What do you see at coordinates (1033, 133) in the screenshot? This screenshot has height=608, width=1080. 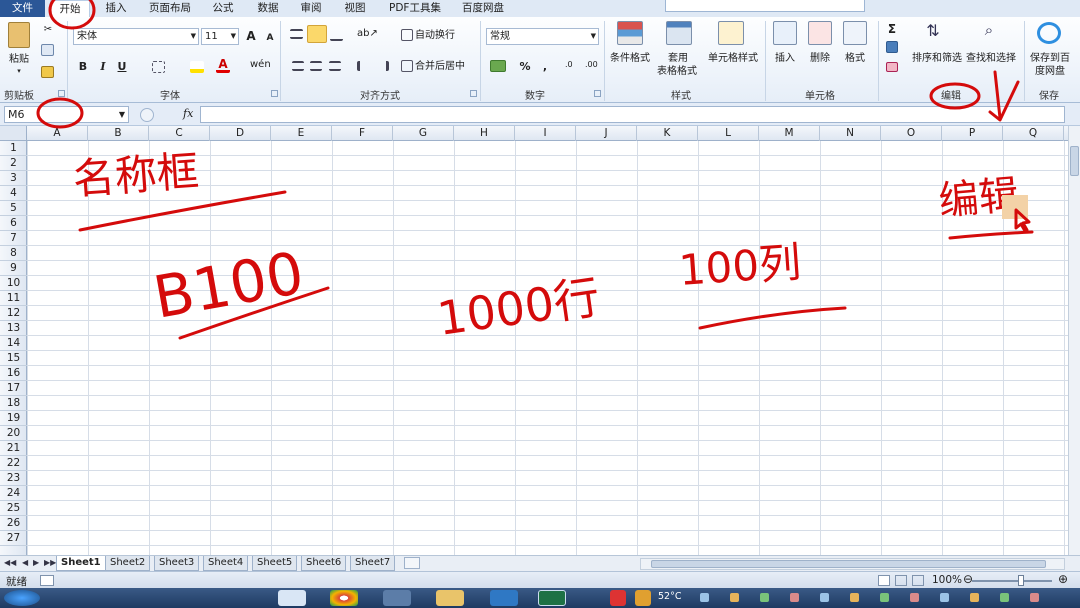 I see `column-header: Q` at bounding box center [1033, 133].